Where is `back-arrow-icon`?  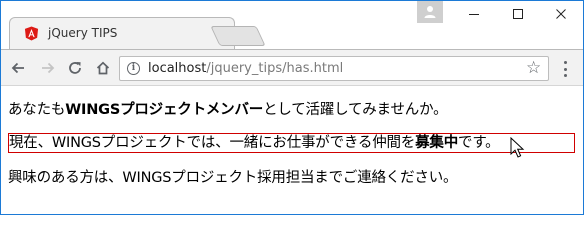 back-arrow-icon is located at coordinates (18, 68).